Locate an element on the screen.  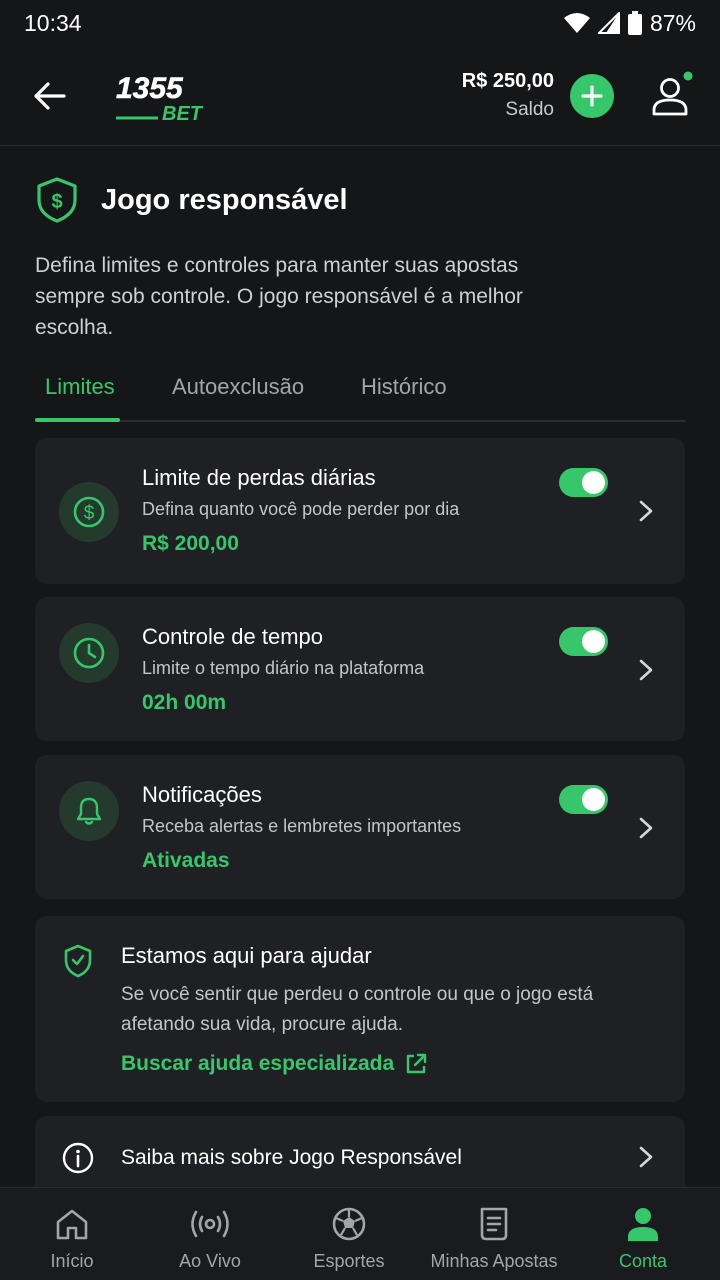
card-title: Limite de perdas diárias is located at coordinates (259, 477).